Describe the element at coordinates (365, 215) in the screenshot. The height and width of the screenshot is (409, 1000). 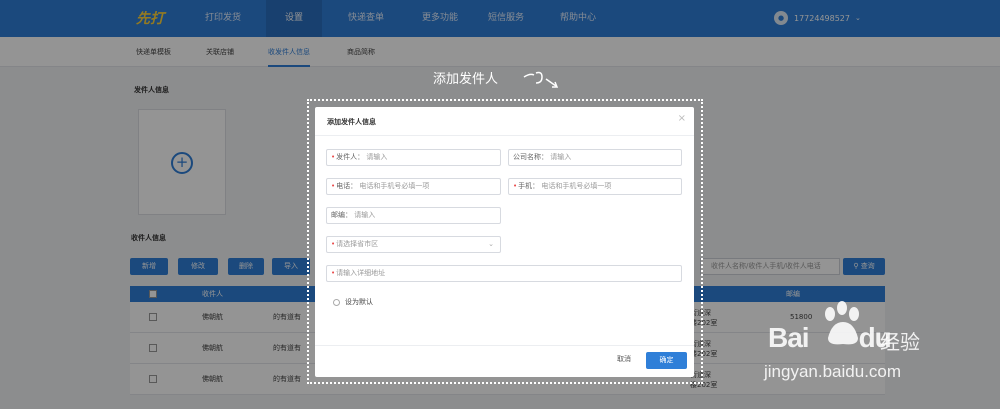
I see `zip-placeholder: 请输入` at that location.